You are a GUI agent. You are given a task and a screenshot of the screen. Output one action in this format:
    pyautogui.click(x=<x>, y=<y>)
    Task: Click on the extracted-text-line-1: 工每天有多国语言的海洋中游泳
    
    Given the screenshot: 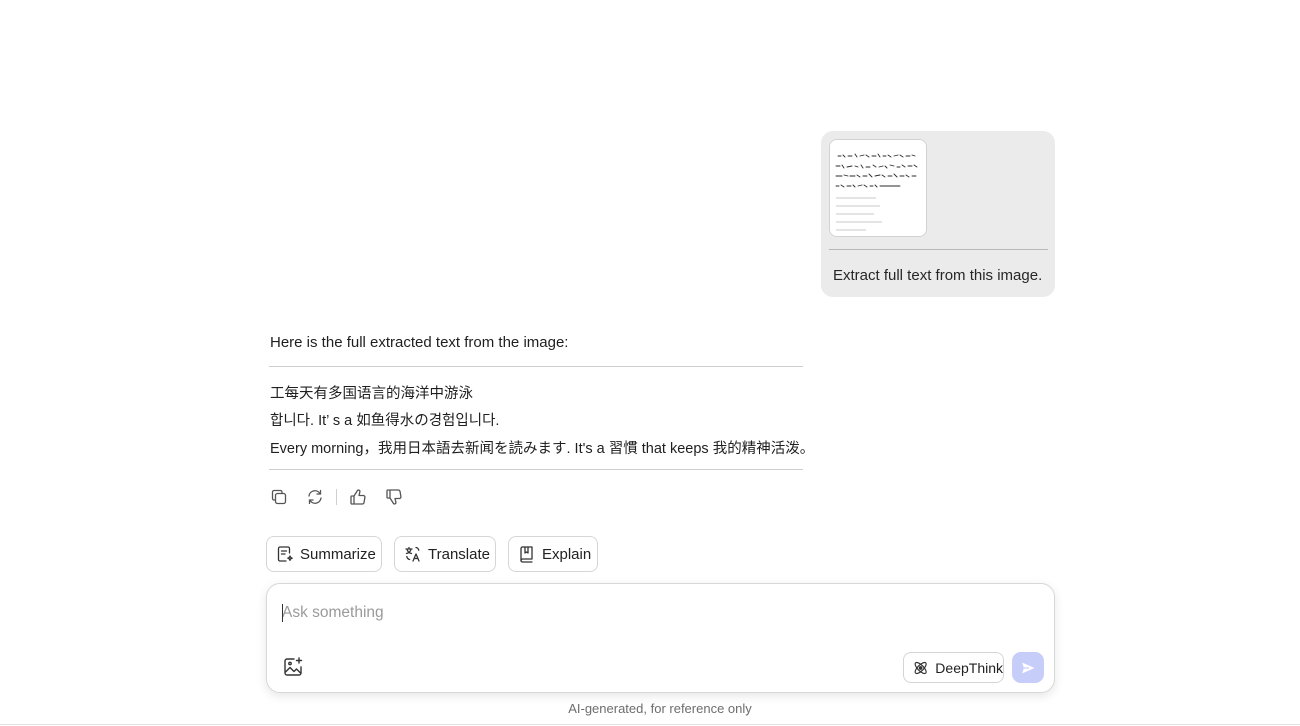 What is the action you would take?
    pyautogui.click(x=371, y=394)
    